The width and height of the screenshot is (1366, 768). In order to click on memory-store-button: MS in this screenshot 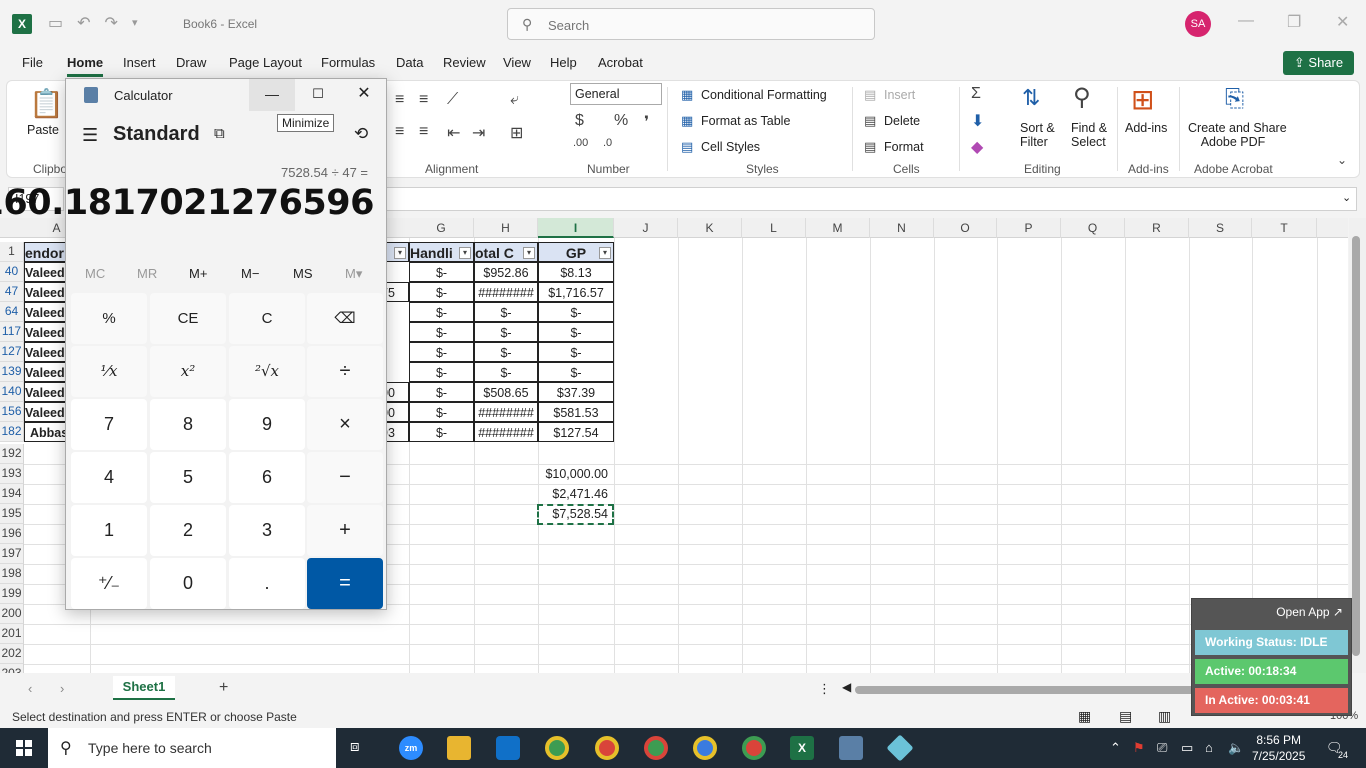, I will do `click(303, 273)`.